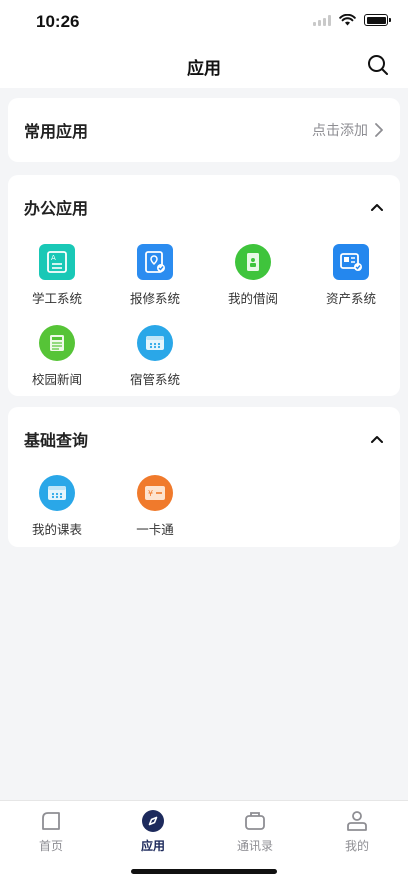 Image resolution: width=408 pixels, height=883 pixels. Describe the element at coordinates (253, 262) in the screenshot. I see `book-icon` at that location.